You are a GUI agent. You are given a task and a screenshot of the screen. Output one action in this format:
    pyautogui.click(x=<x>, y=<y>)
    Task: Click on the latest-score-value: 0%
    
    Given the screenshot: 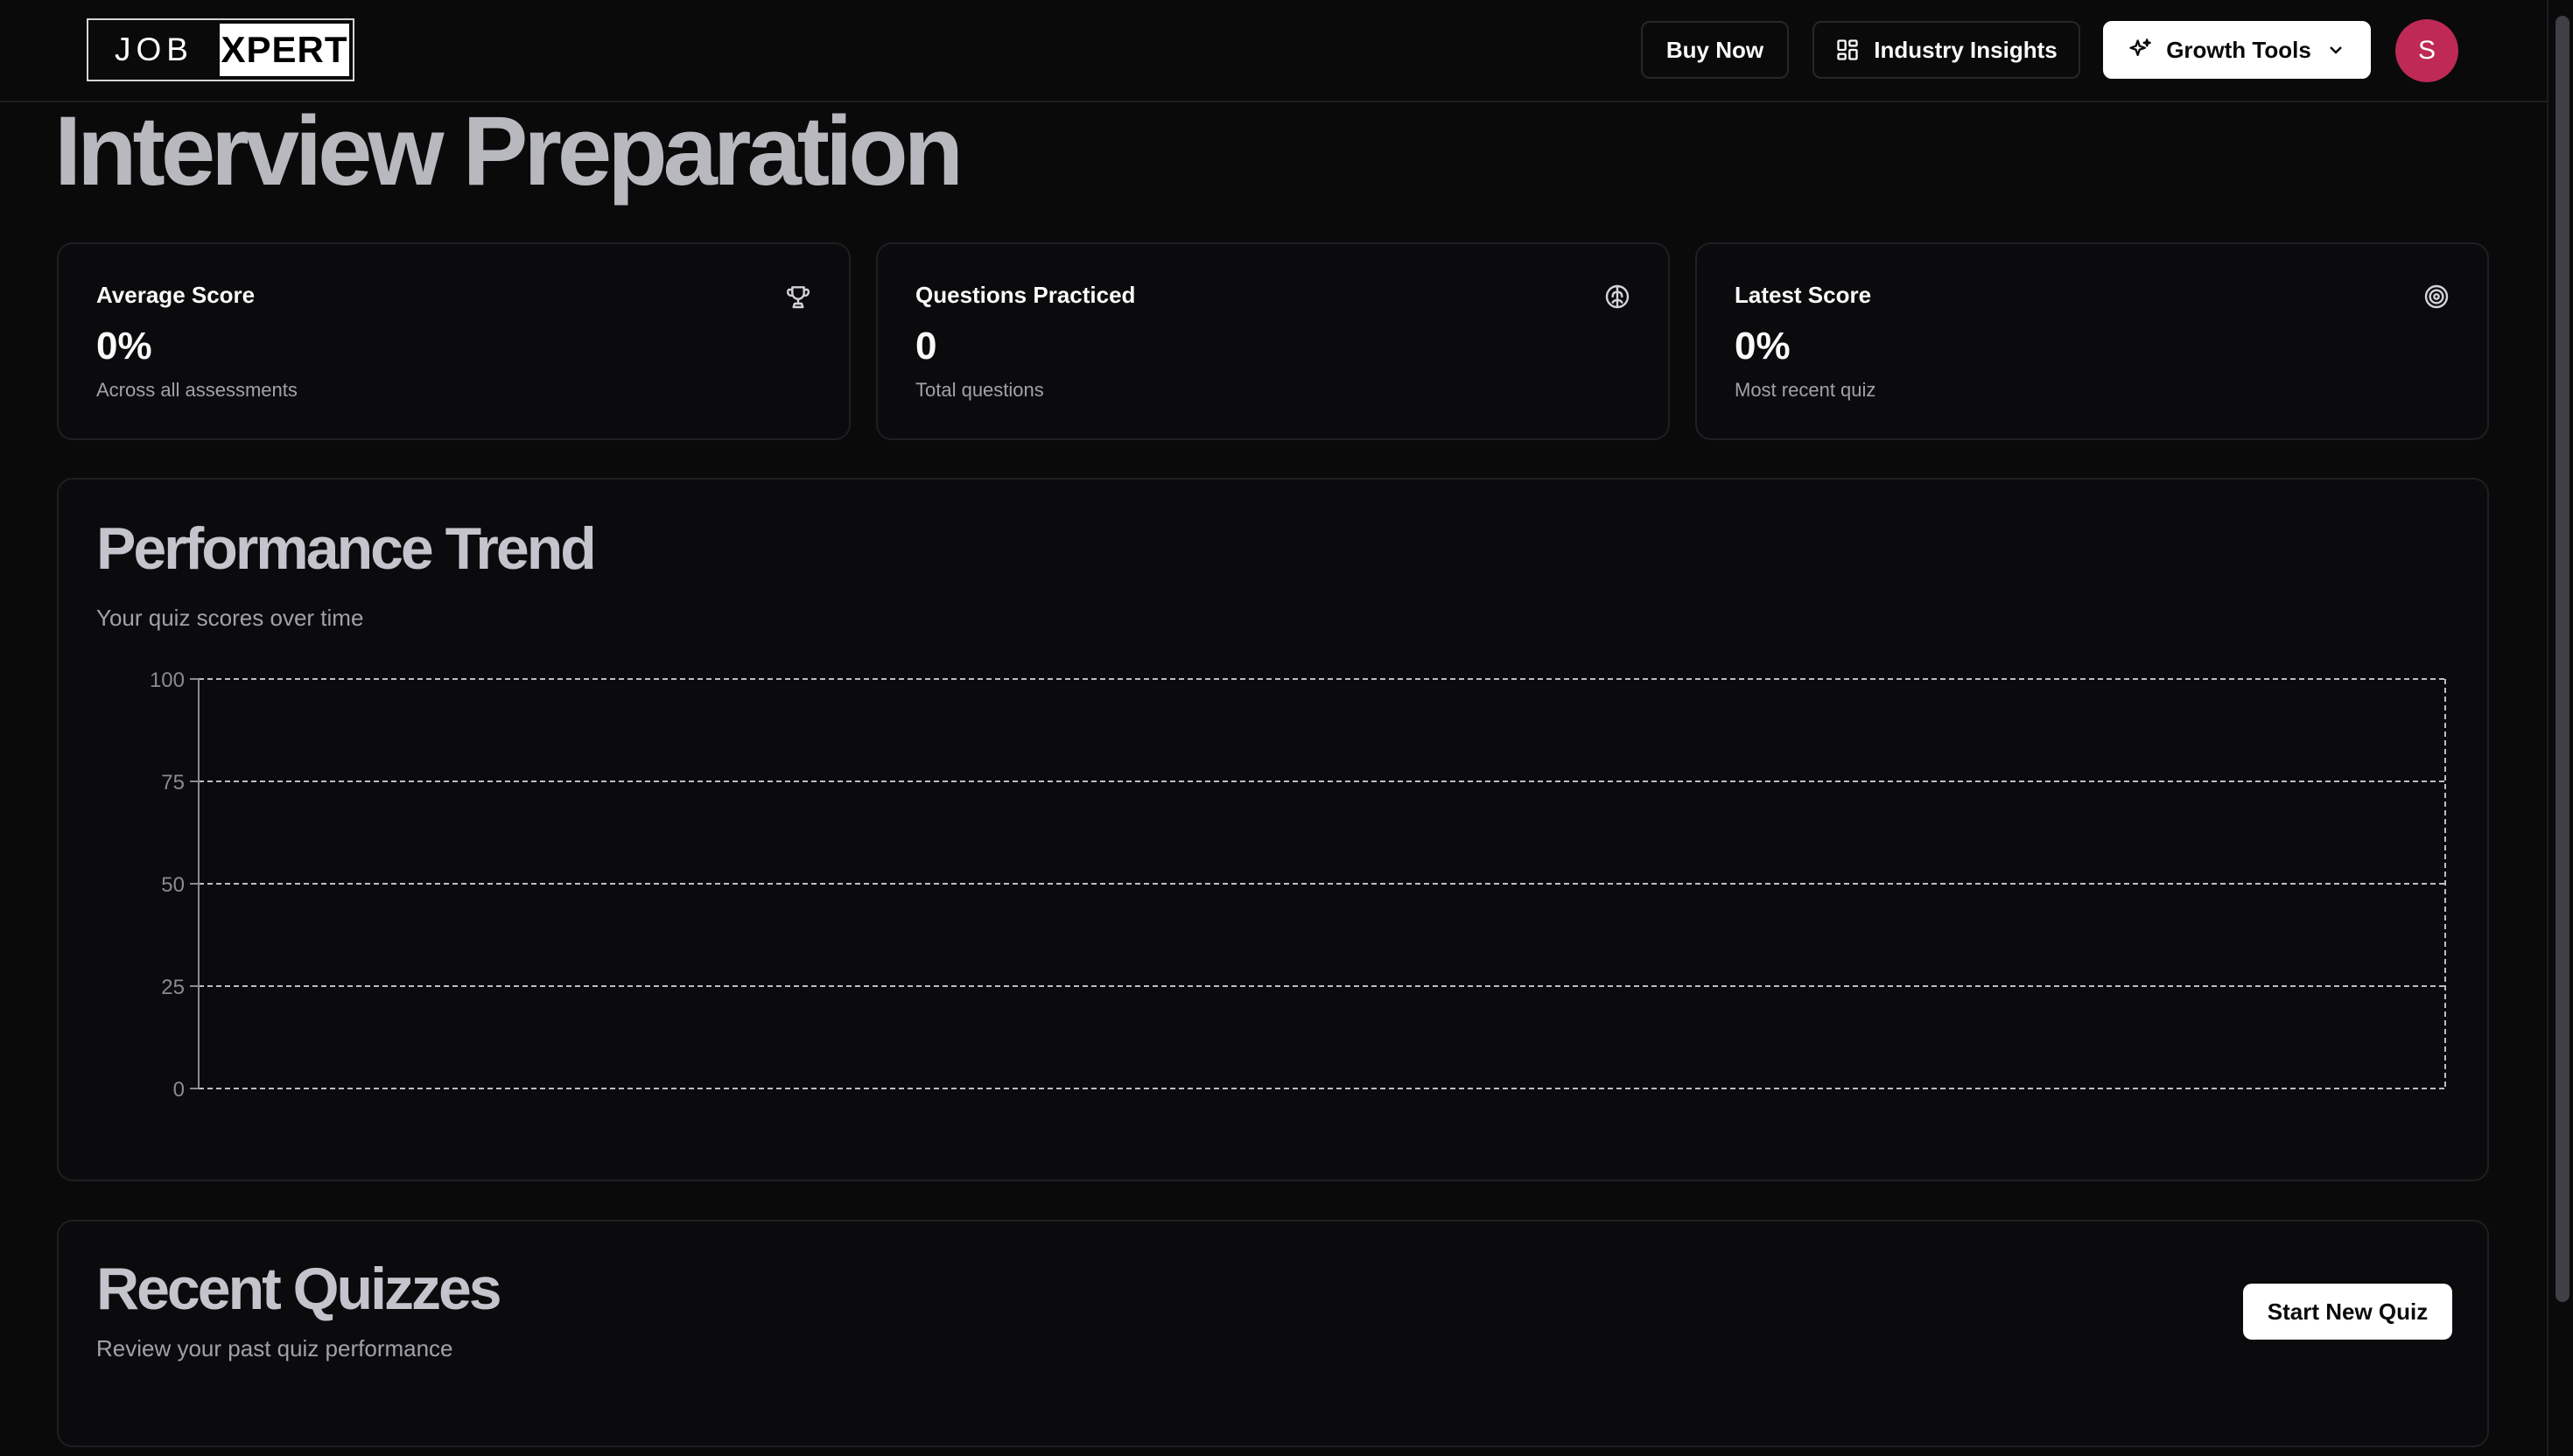 What is the action you would take?
    pyautogui.click(x=1763, y=346)
    